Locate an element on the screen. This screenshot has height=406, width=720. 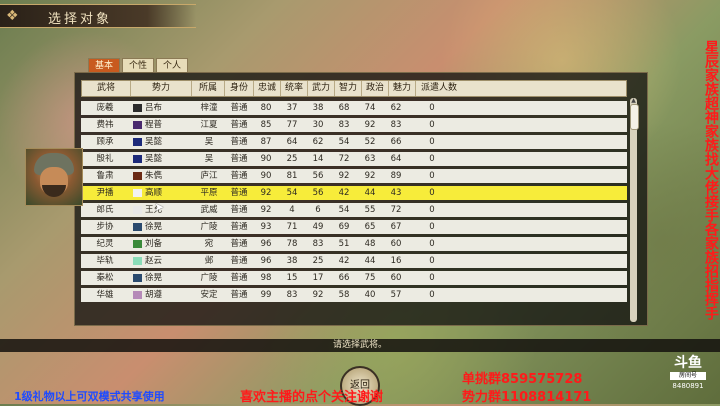
charisma-cell: 43 is located at coordinates (396, 193).